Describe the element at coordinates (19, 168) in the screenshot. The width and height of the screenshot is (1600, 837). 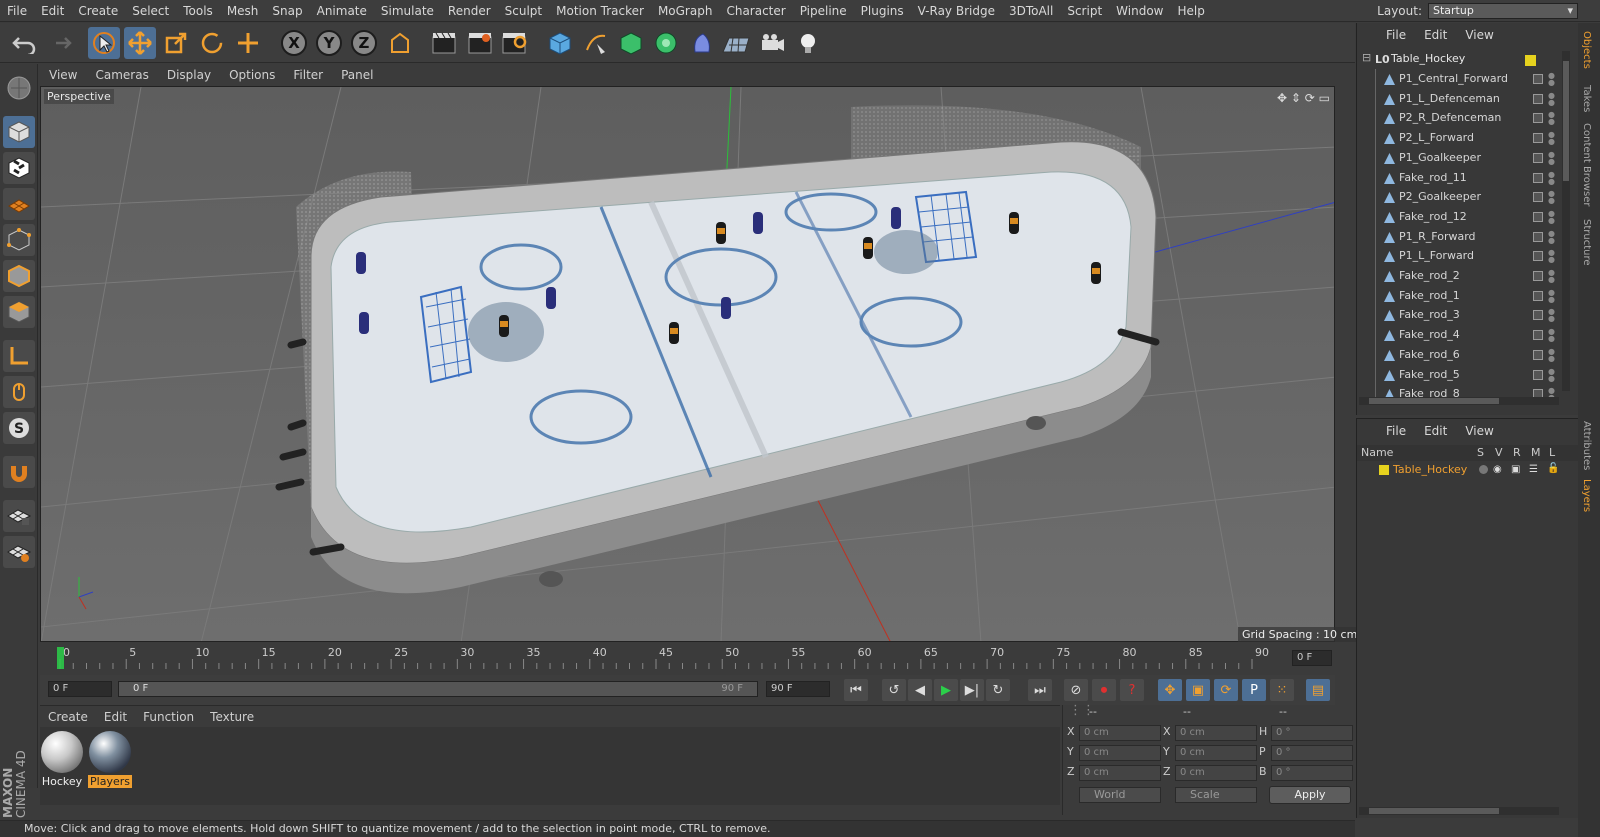
I see `texture-mode-icon` at that location.